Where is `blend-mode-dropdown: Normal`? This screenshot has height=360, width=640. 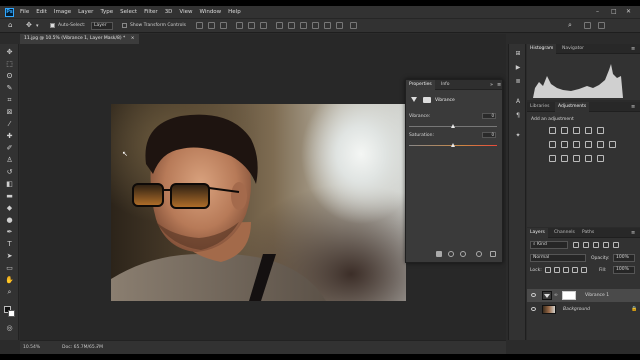 blend-mode-dropdown: Normal is located at coordinates (558, 258).